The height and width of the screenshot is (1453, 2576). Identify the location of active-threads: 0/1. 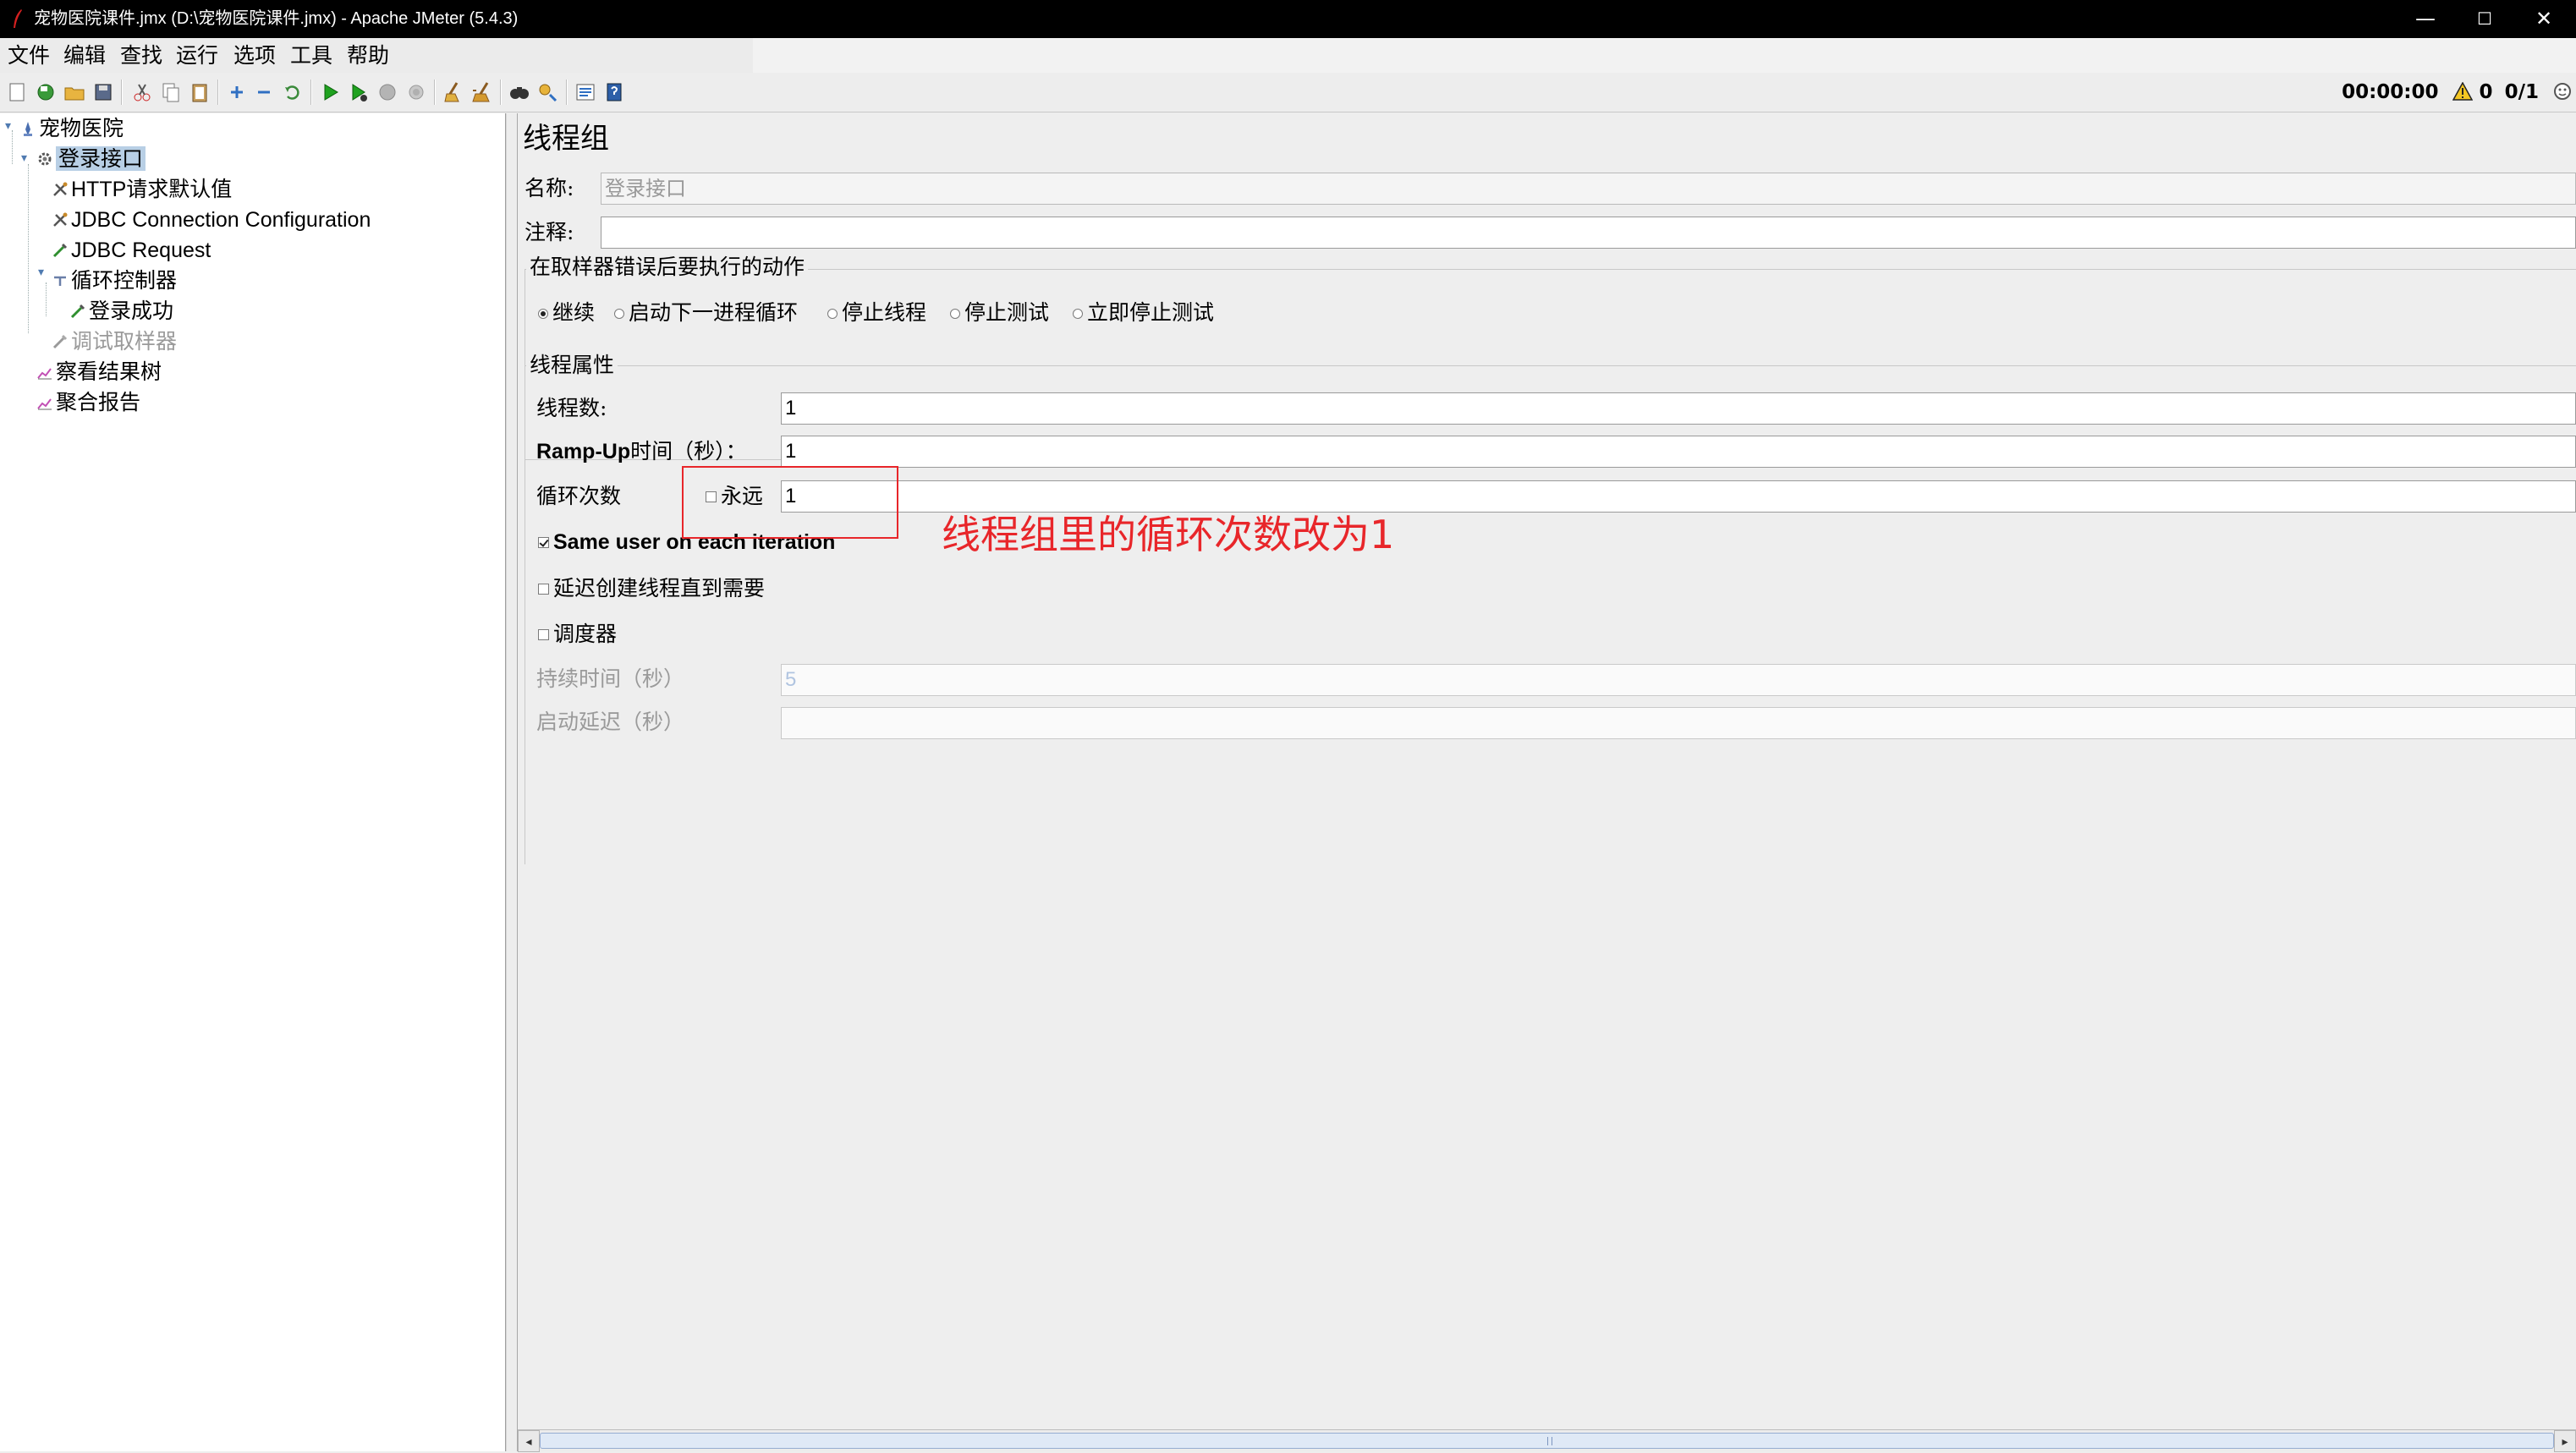
(2521, 92).